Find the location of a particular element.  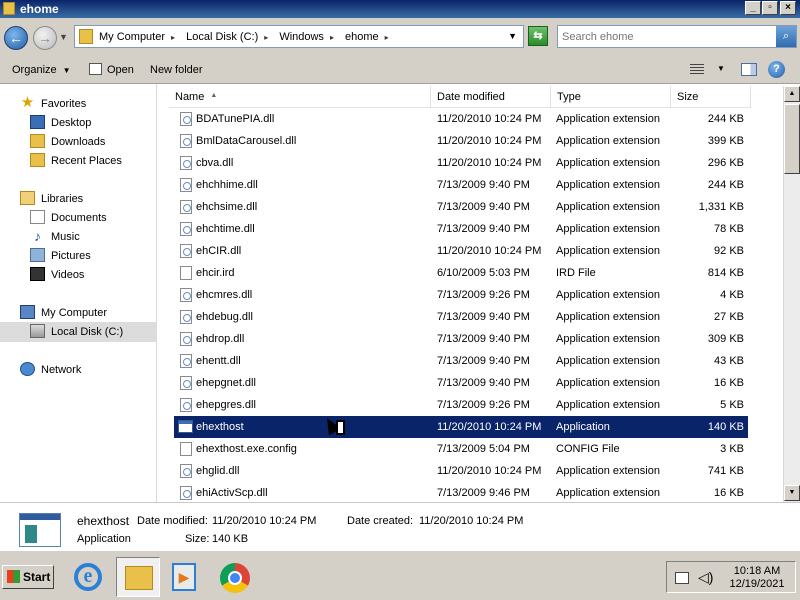

file-row: ehcir.ird 6/10/2009 5:03 PM IRD File 814 KB is located at coordinates (461, 273).